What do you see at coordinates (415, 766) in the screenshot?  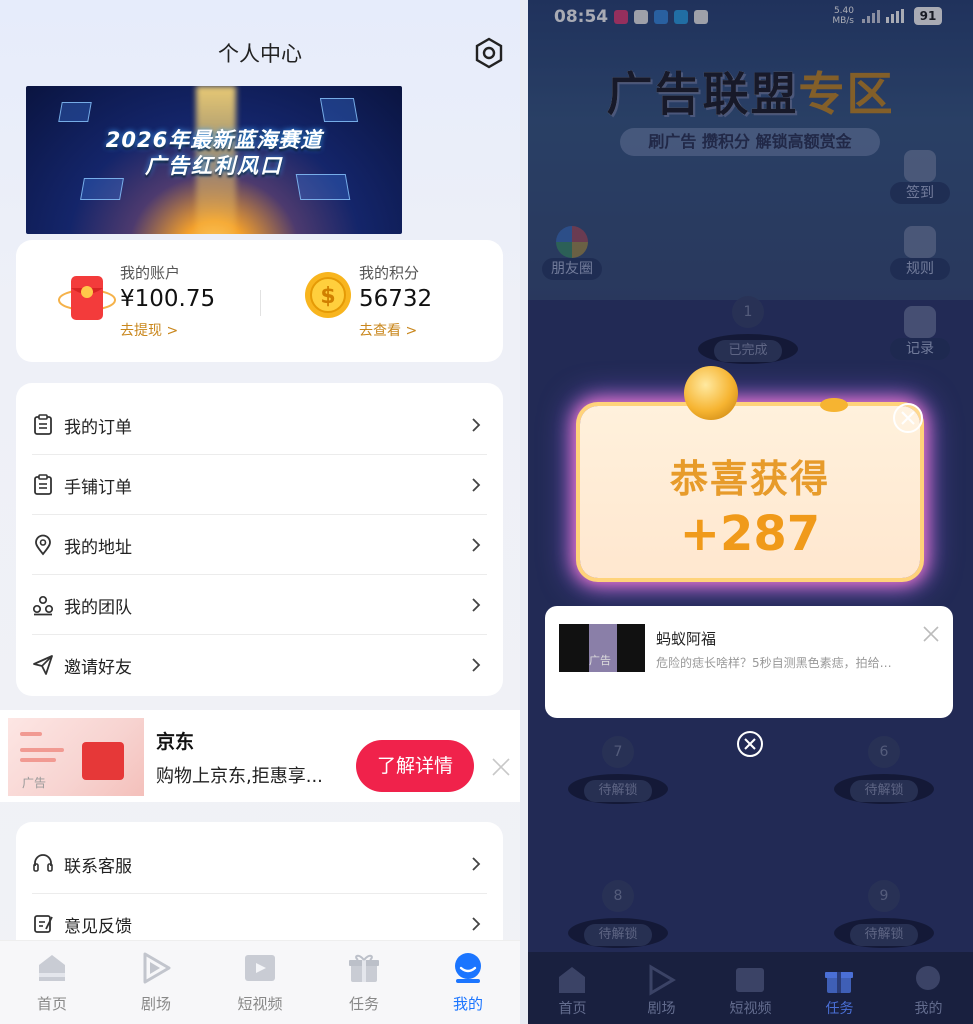 I see `learn-more-button: 了解详情` at bounding box center [415, 766].